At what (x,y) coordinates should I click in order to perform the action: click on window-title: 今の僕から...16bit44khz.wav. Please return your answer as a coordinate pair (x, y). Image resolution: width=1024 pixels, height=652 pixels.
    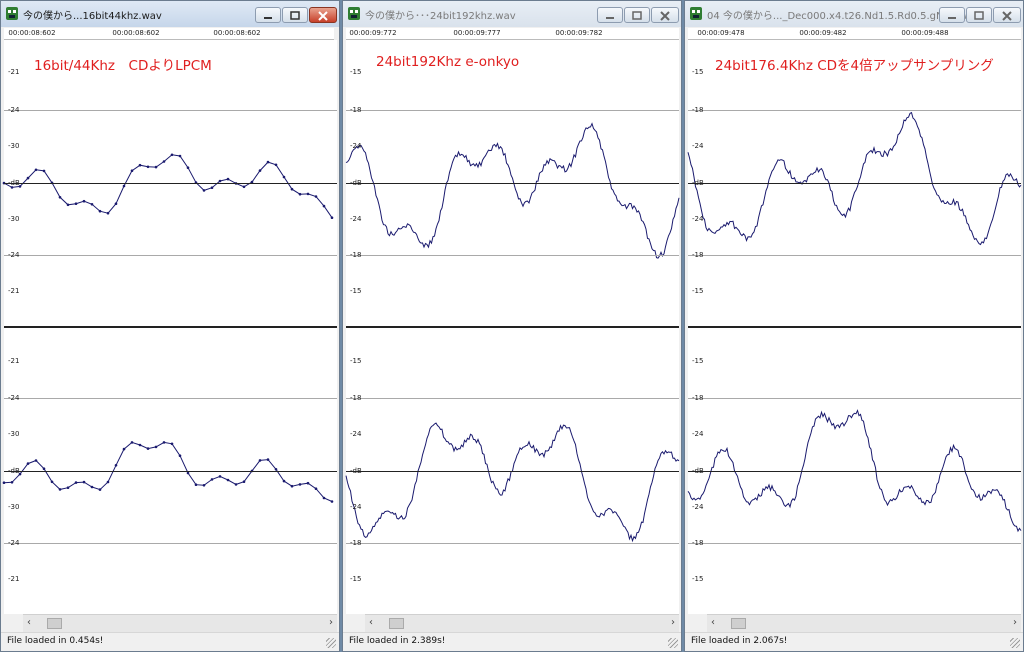
    Looking at the image, I should click on (92, 16).